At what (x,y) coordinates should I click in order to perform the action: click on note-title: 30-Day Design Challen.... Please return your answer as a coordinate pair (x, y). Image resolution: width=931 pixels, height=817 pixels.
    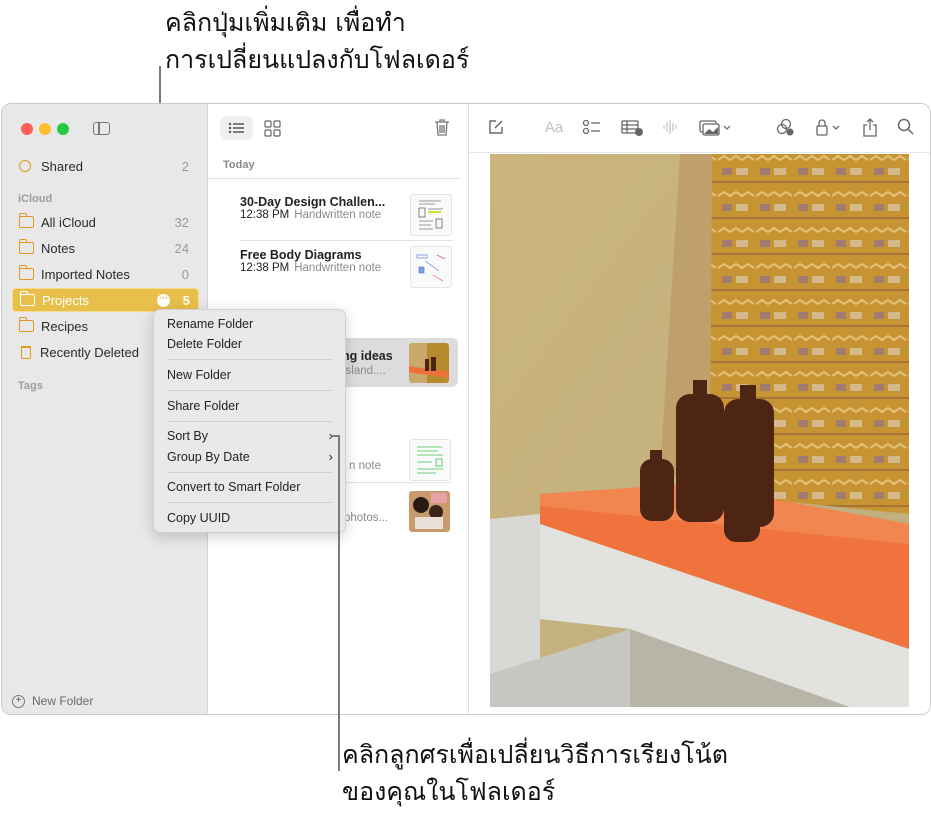
    Looking at the image, I should click on (313, 202).